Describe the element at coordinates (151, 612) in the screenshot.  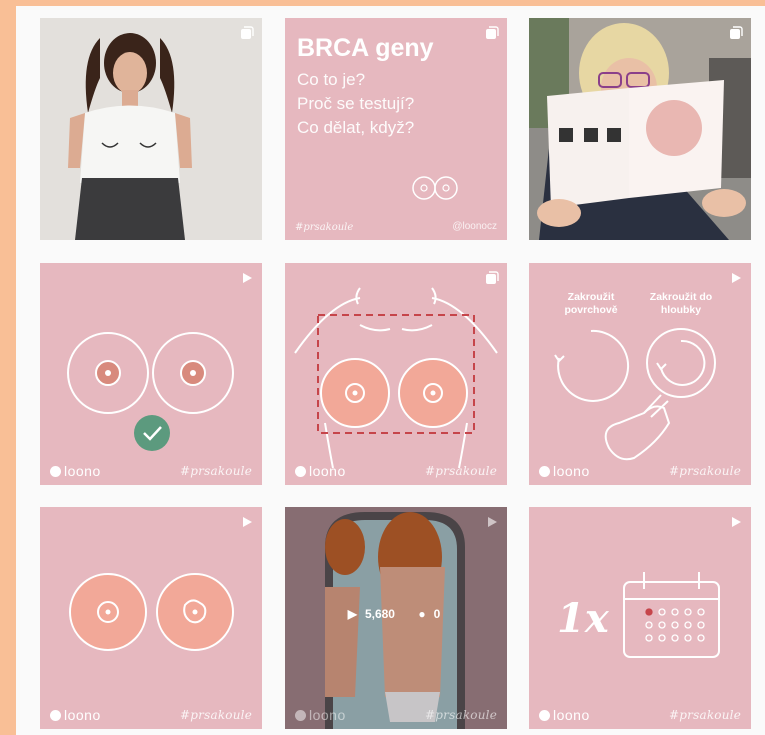
I see `breast-change-illustration` at that location.